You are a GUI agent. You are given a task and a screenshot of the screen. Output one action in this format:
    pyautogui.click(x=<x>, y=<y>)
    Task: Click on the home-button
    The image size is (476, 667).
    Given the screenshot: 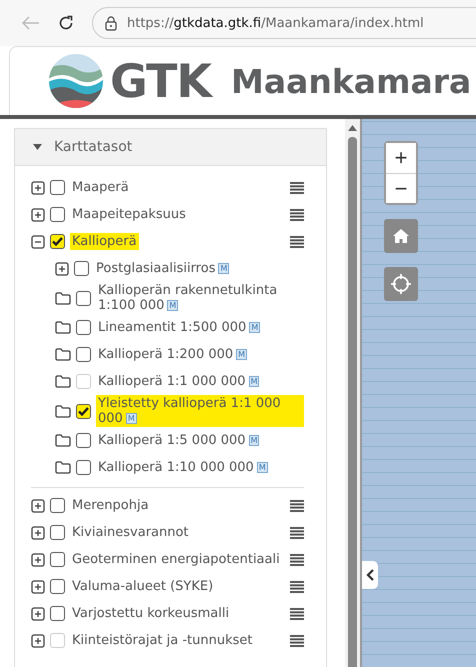 What is the action you would take?
    pyautogui.click(x=401, y=236)
    